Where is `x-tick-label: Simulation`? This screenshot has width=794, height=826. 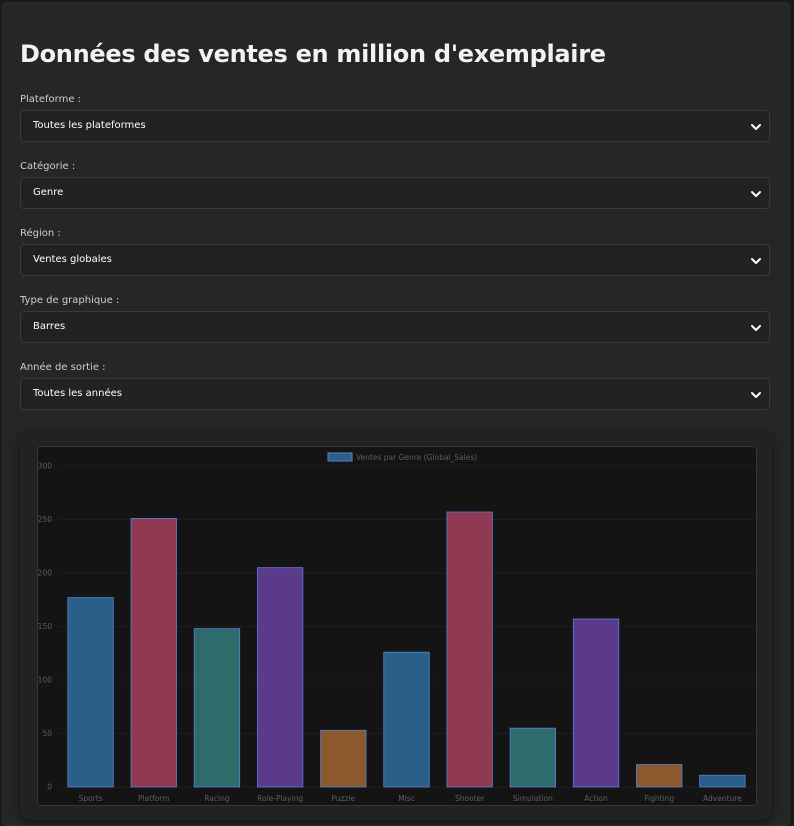 x-tick-label: Simulation is located at coordinates (533, 798).